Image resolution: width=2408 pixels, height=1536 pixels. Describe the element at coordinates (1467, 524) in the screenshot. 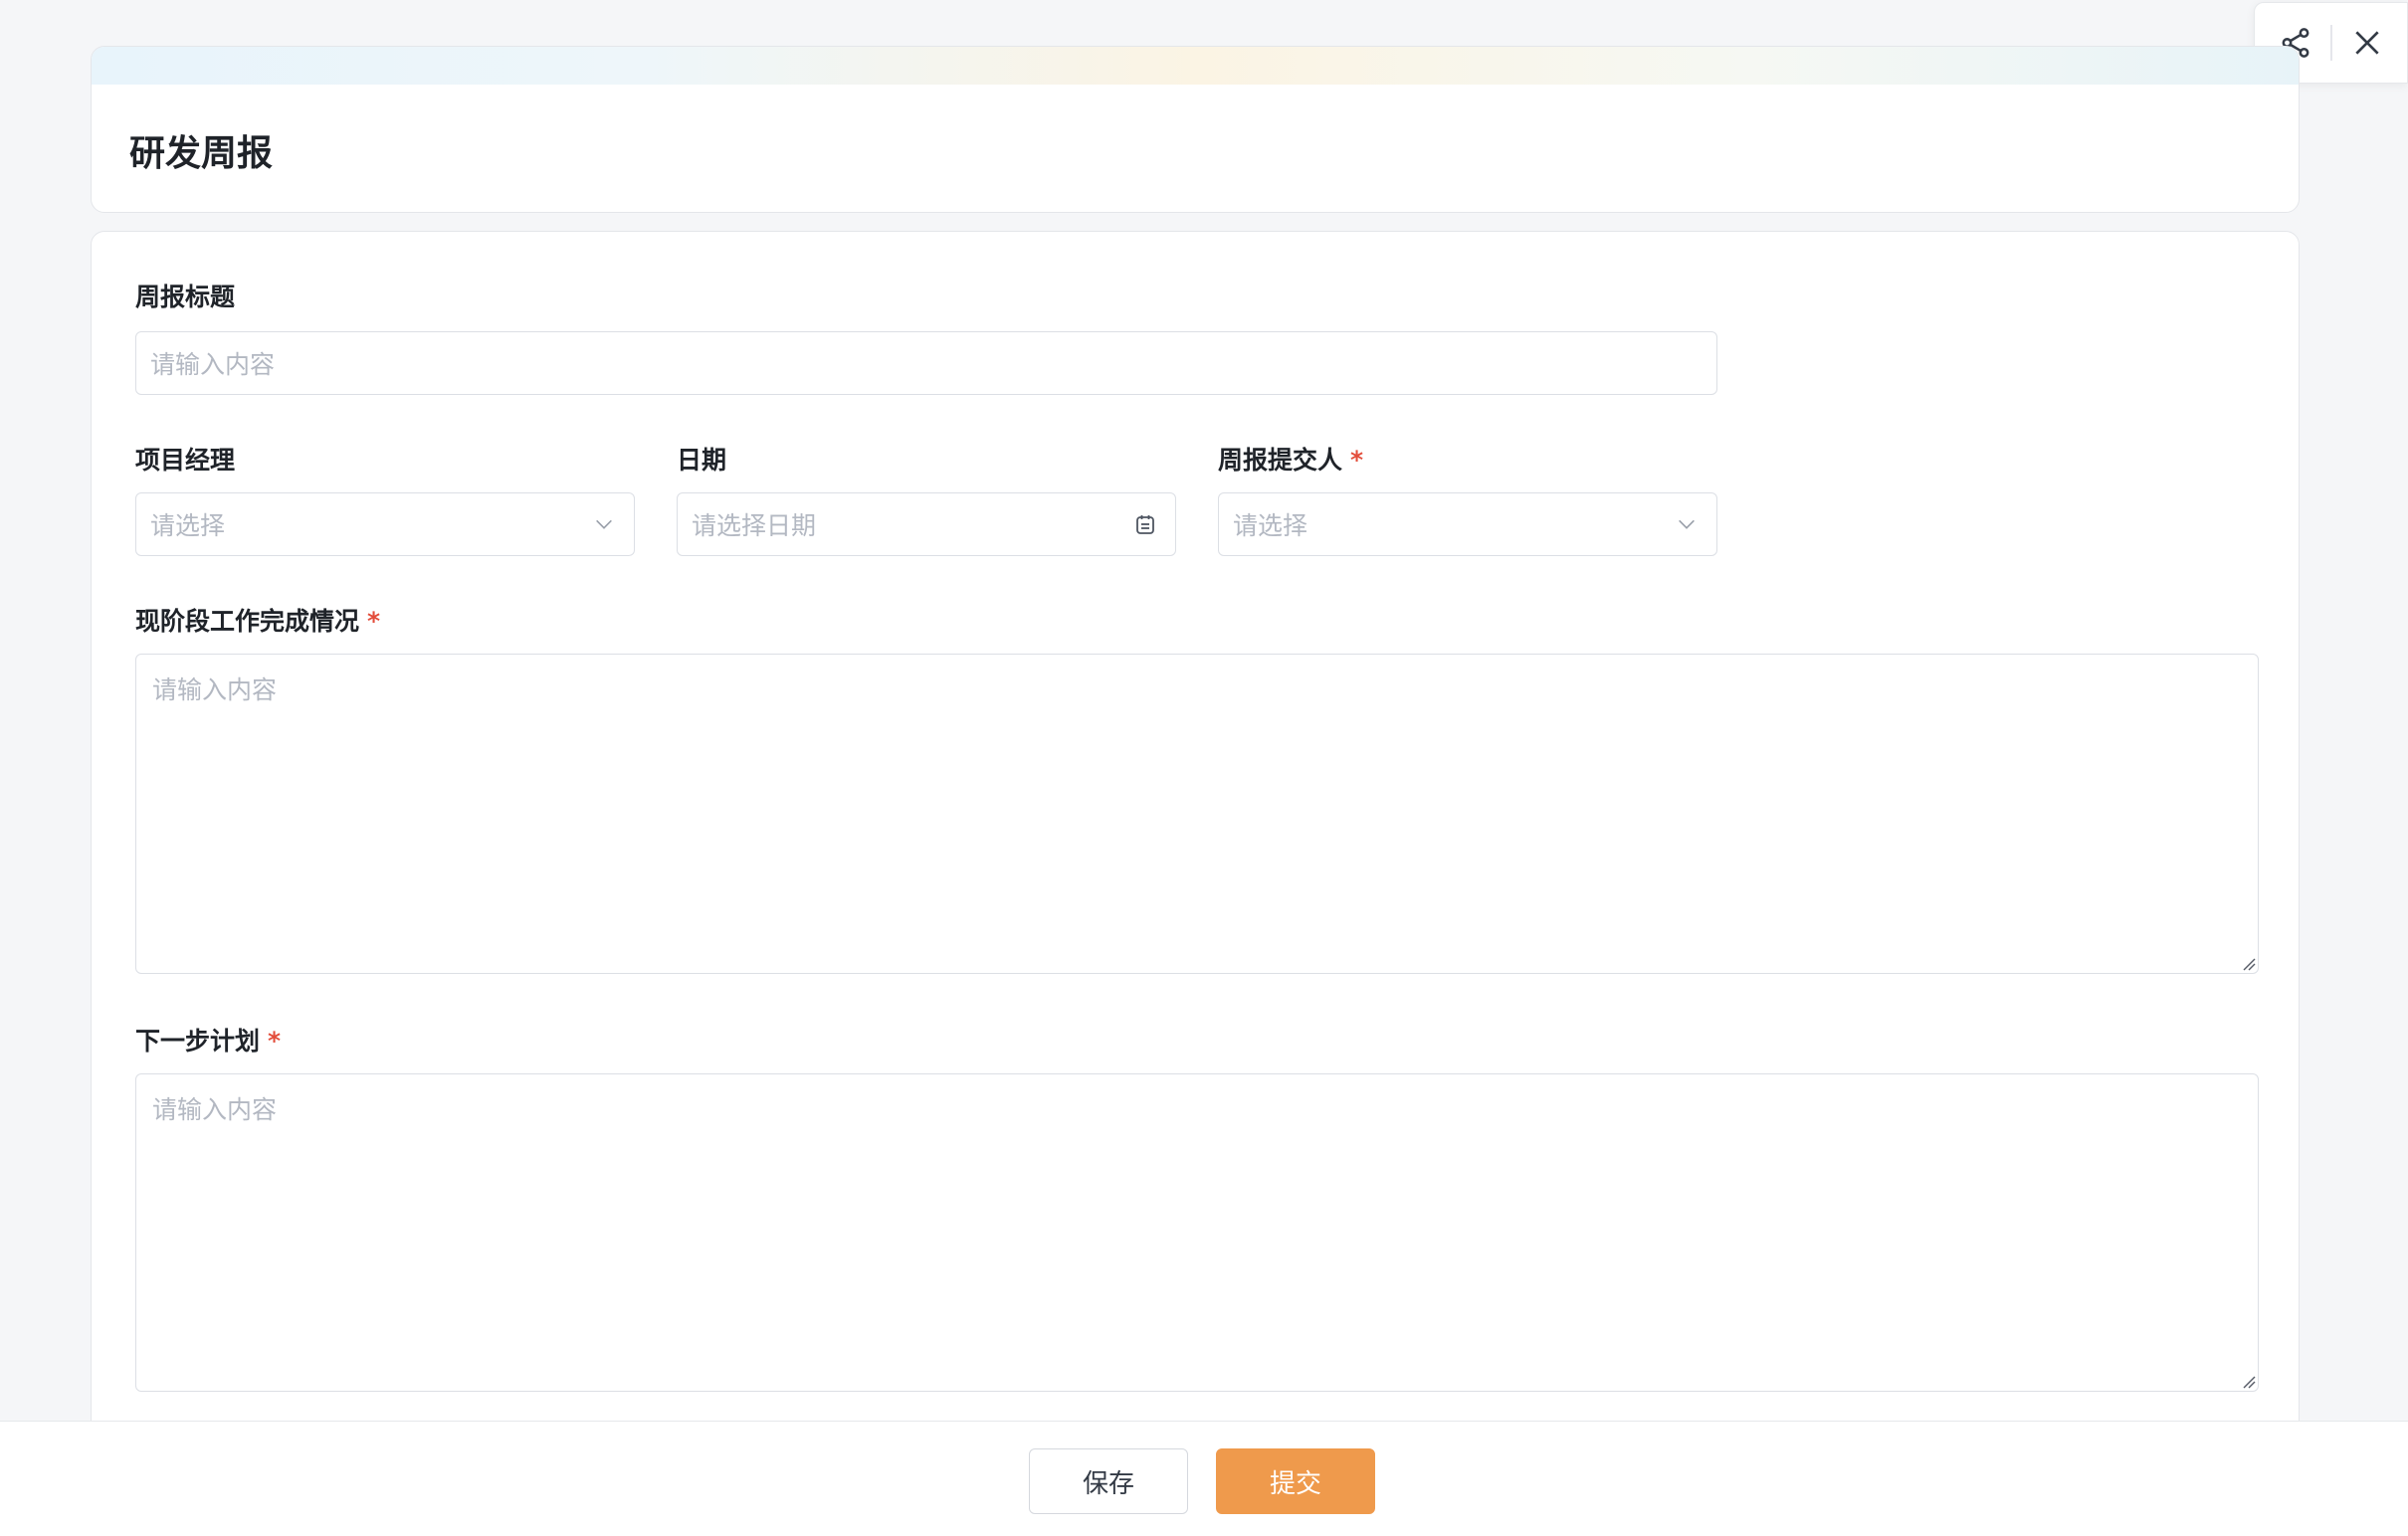

I see `submitter-select: 请选择` at that location.